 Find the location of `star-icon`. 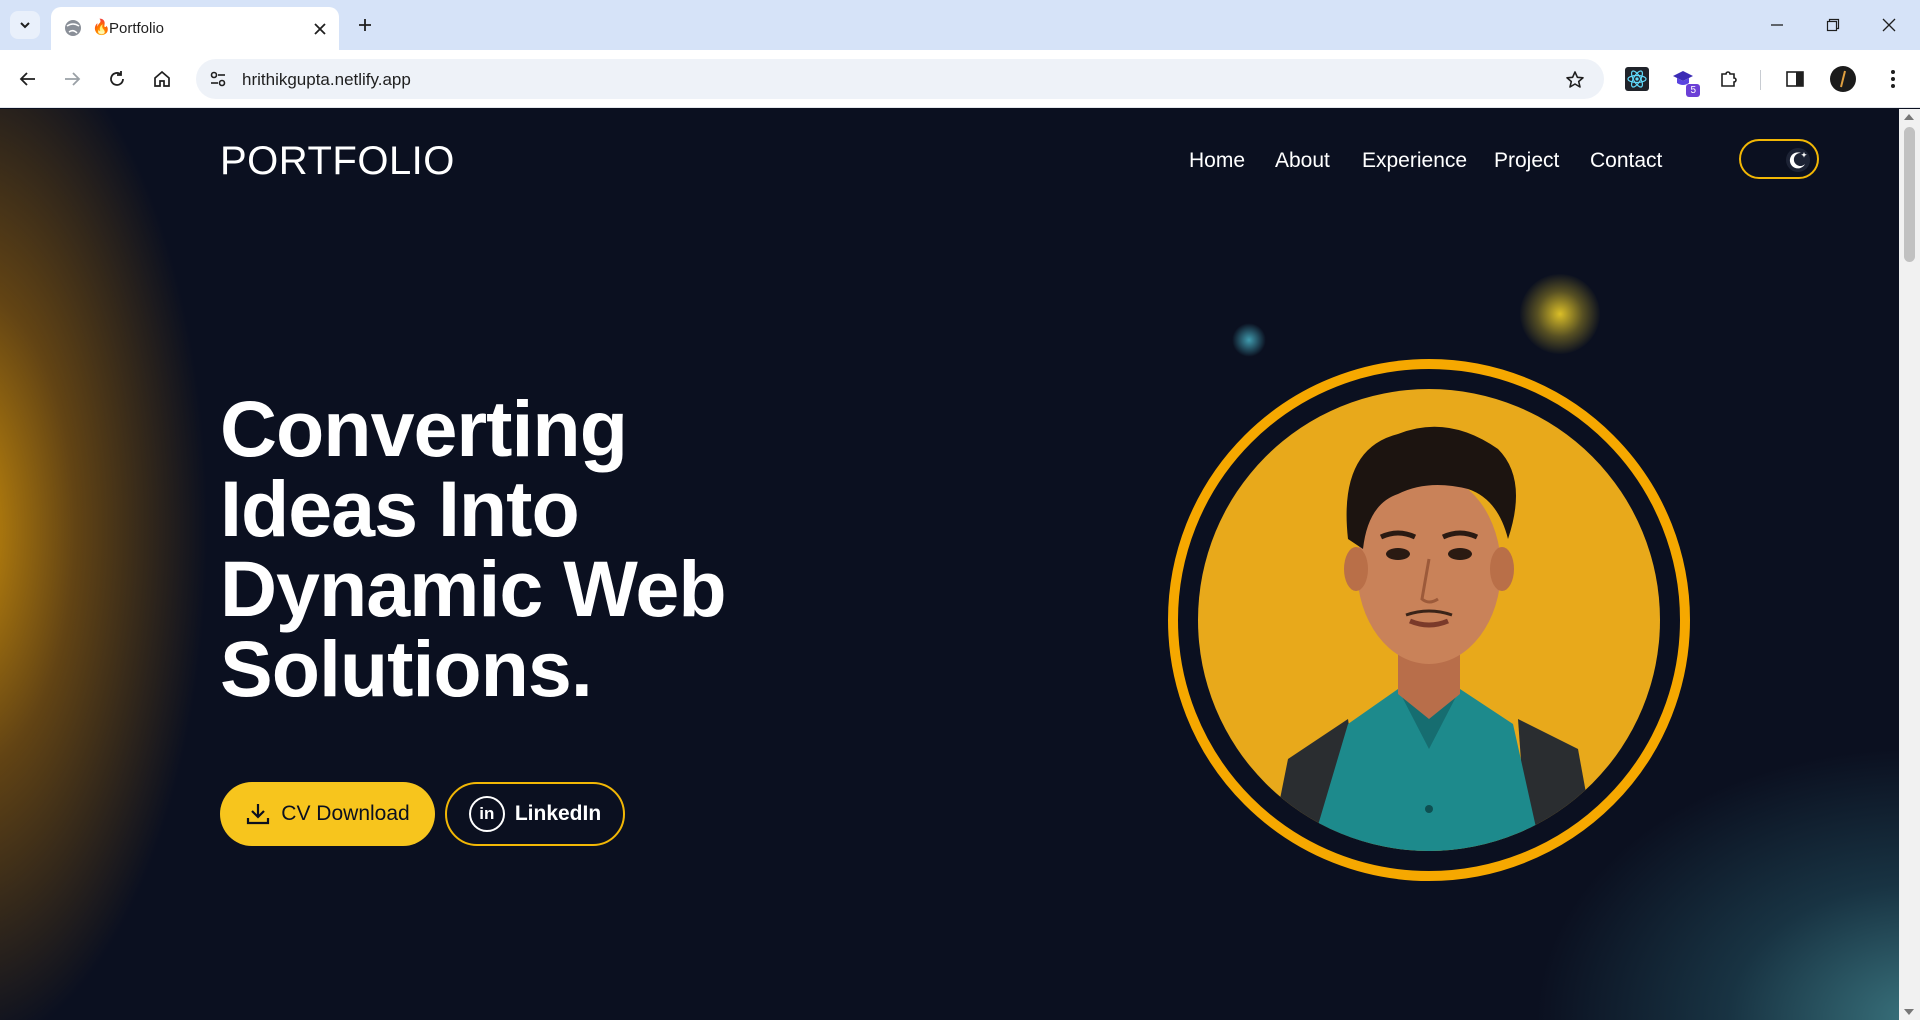

star-icon is located at coordinates (1575, 79).